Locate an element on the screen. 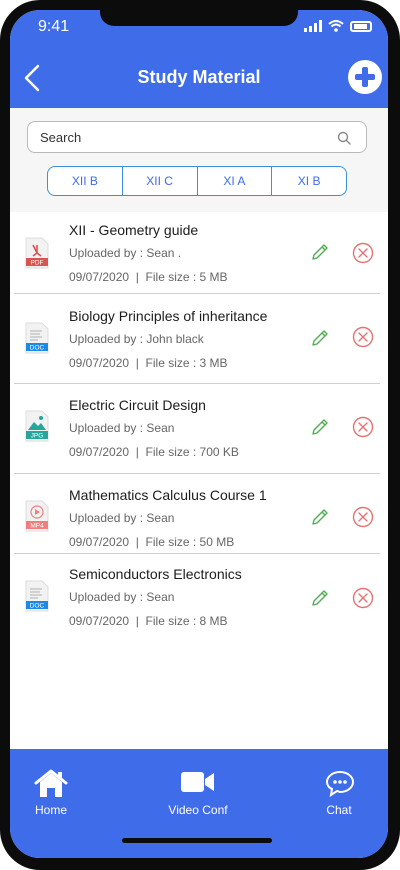 The height and width of the screenshot is (870, 400). segment-xi-b: XI B is located at coordinates (309, 181).